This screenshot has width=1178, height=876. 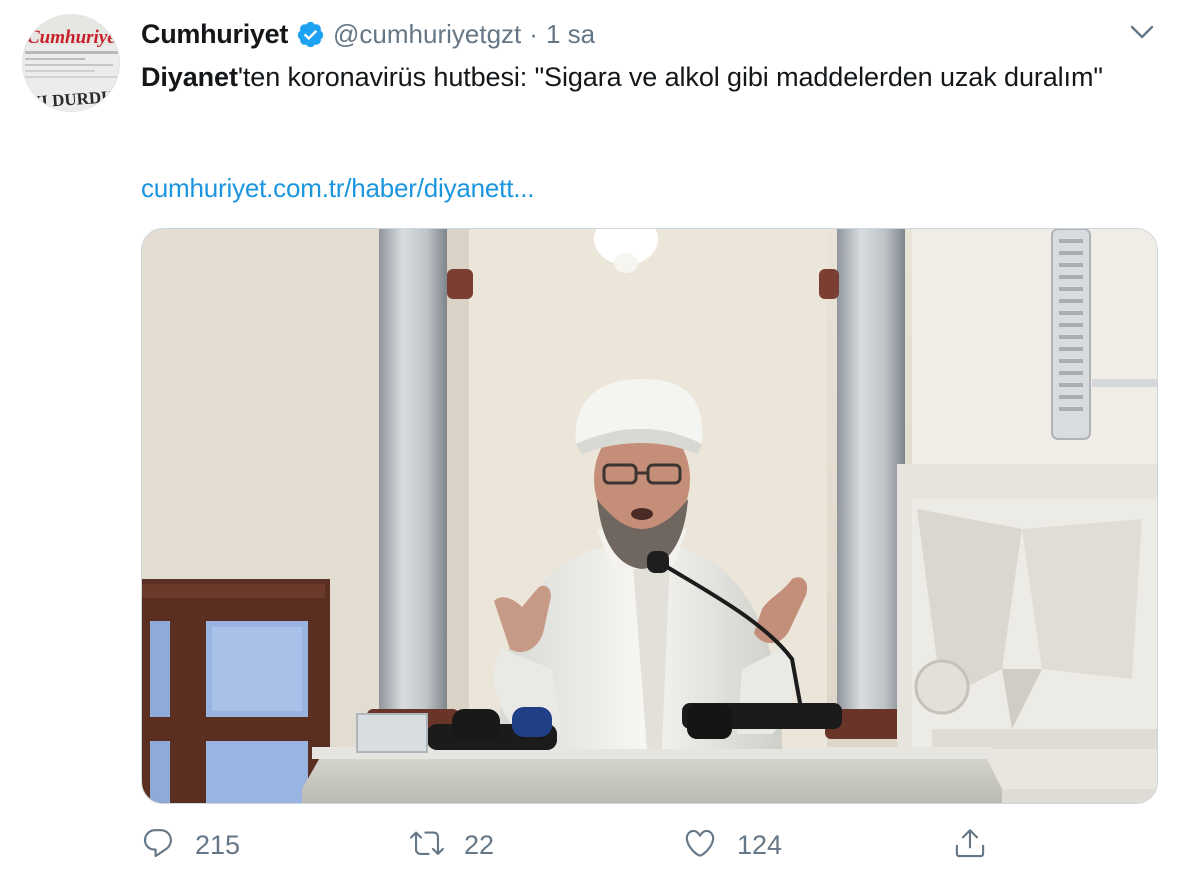 I want to click on retweet-button: 22, so click(x=452, y=845).